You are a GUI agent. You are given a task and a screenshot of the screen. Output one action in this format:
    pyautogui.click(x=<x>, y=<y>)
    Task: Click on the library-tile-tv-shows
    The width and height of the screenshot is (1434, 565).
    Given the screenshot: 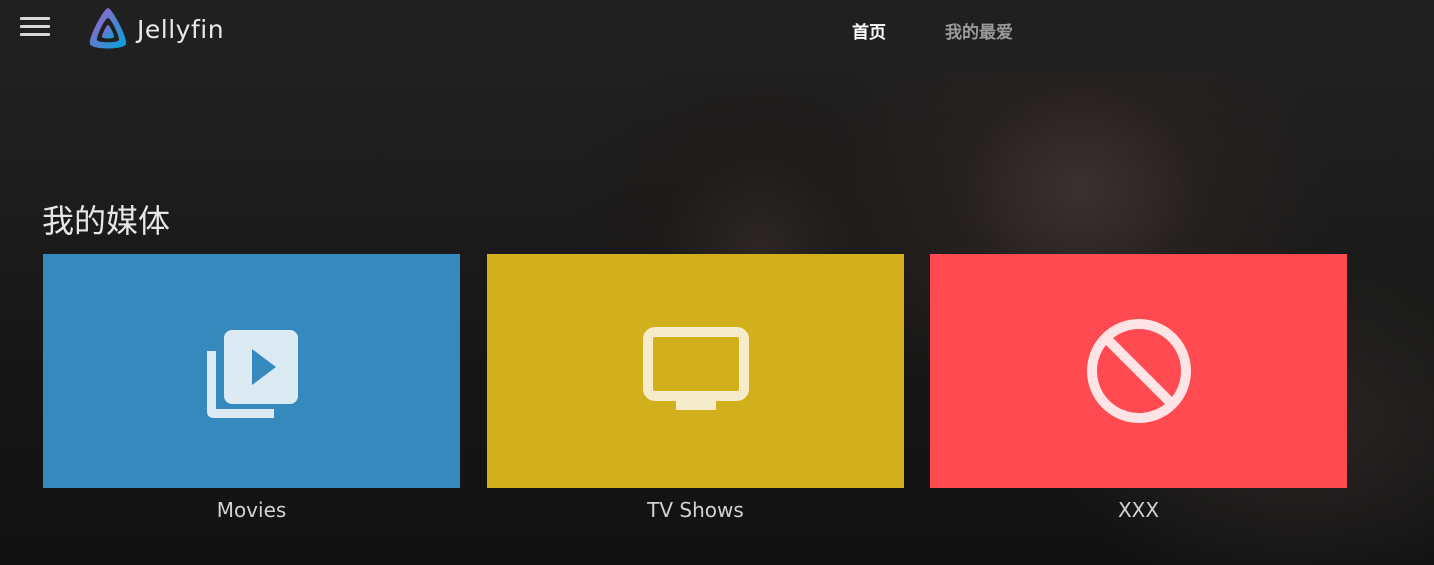 What is the action you would take?
    pyautogui.click(x=695, y=371)
    